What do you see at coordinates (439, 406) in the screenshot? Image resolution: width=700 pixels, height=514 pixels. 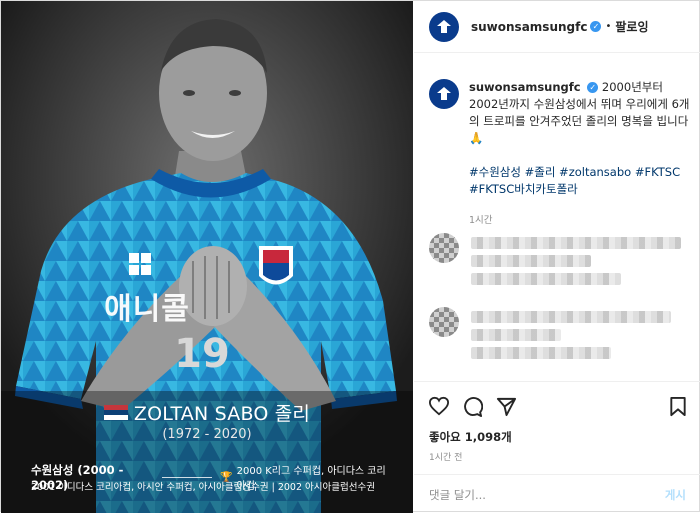 I see `heart-icon` at bounding box center [439, 406].